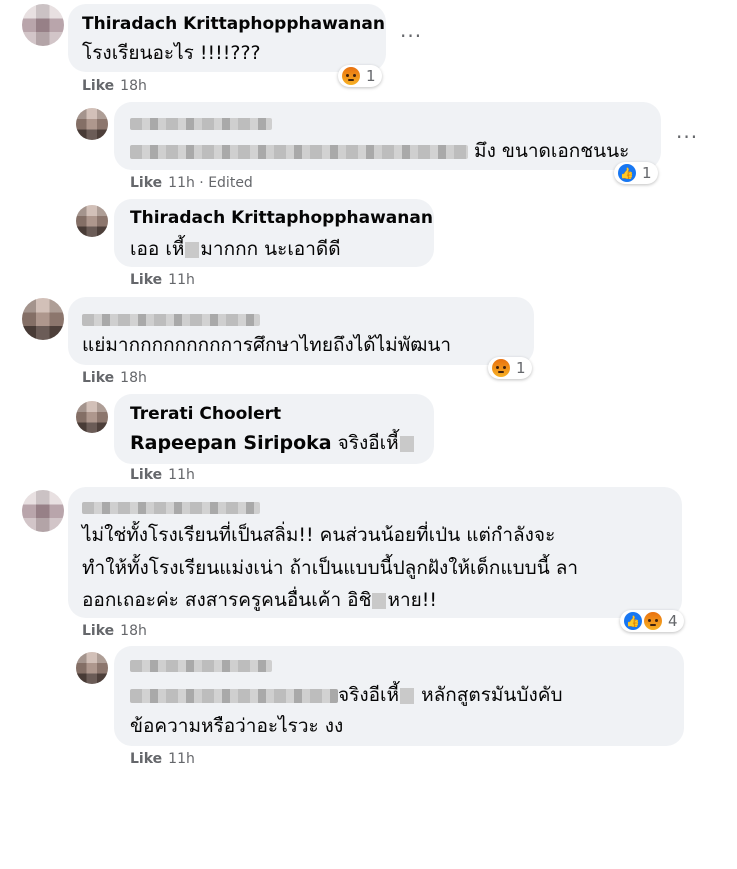 Image resolution: width=737 pixels, height=869 pixels. Describe the element at coordinates (231, 443) in the screenshot. I see `mention-link: Rapeepan Siripoka` at that location.